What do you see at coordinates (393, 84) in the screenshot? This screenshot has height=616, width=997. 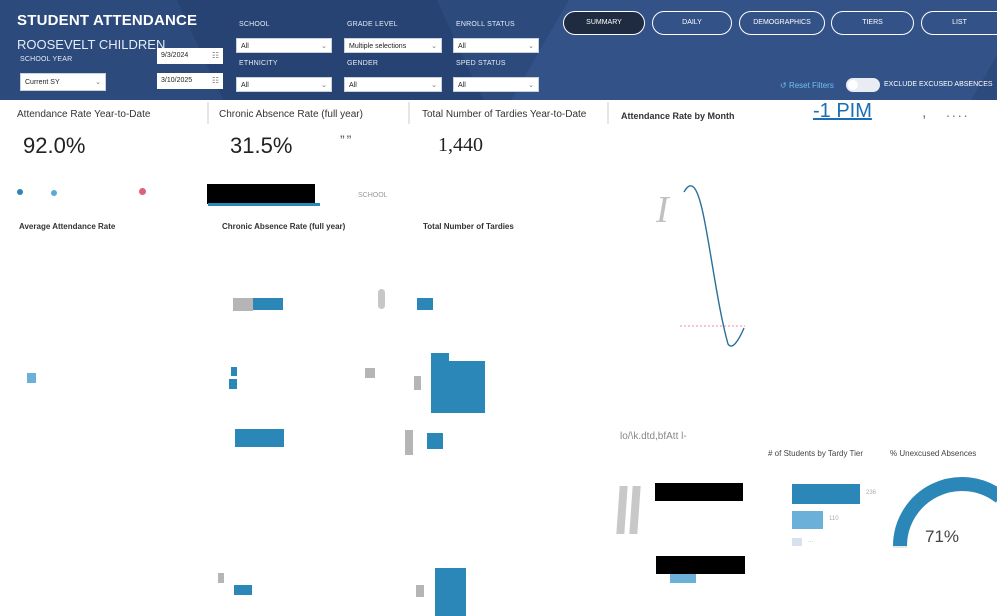 I see `gender-filter-dropdown: All ⌄` at bounding box center [393, 84].